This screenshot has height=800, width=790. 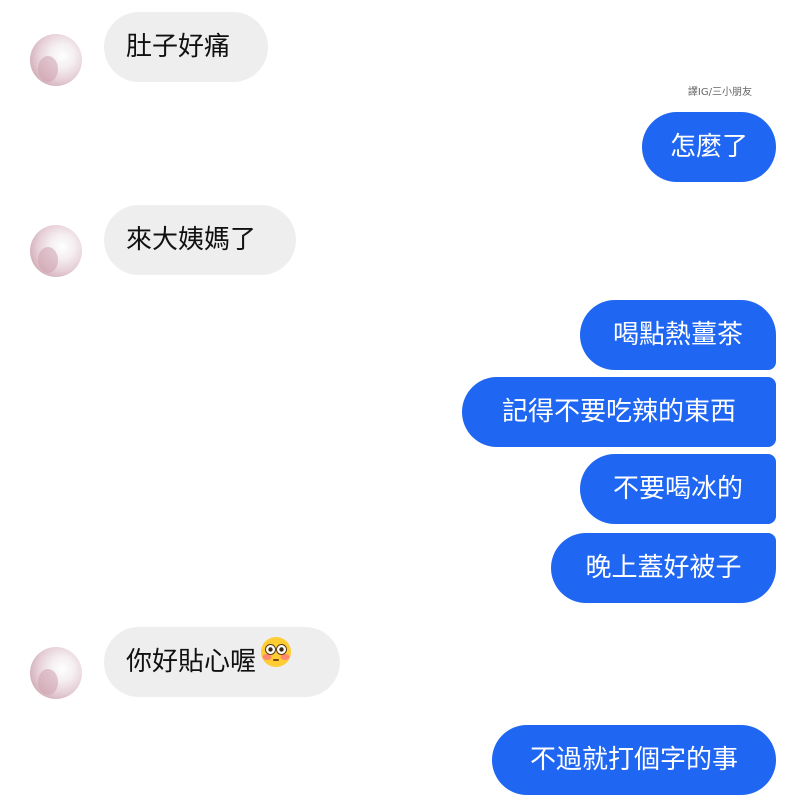 I want to click on message-bubble-incoming: 你好貼心喔, so click(x=222, y=662).